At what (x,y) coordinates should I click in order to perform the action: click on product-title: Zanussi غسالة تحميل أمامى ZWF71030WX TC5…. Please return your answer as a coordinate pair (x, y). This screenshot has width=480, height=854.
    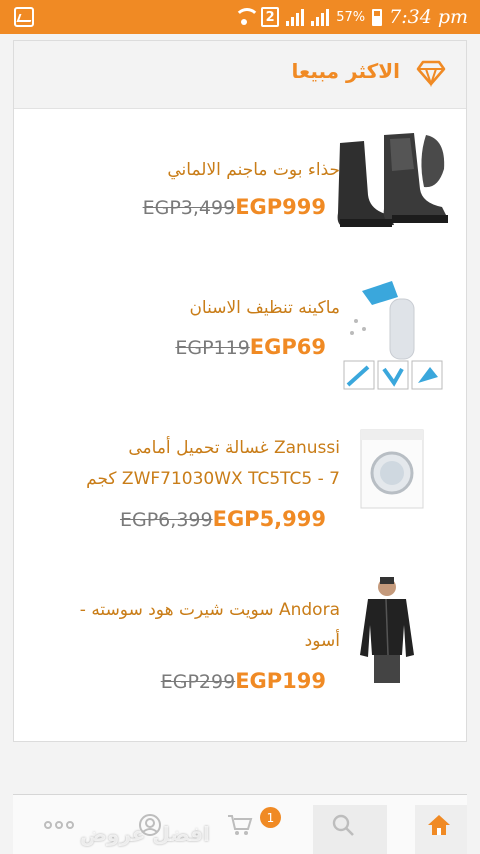
    Looking at the image, I should click on (190, 464).